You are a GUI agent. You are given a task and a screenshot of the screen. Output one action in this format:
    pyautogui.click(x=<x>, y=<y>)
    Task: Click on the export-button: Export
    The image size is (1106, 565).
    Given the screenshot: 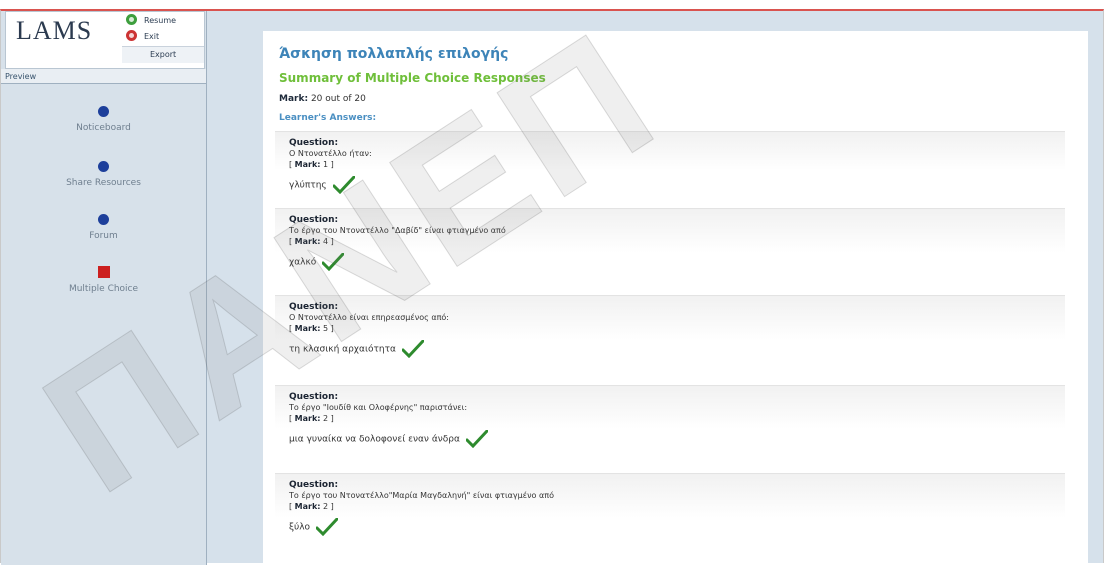 What is the action you would take?
    pyautogui.click(x=163, y=54)
    